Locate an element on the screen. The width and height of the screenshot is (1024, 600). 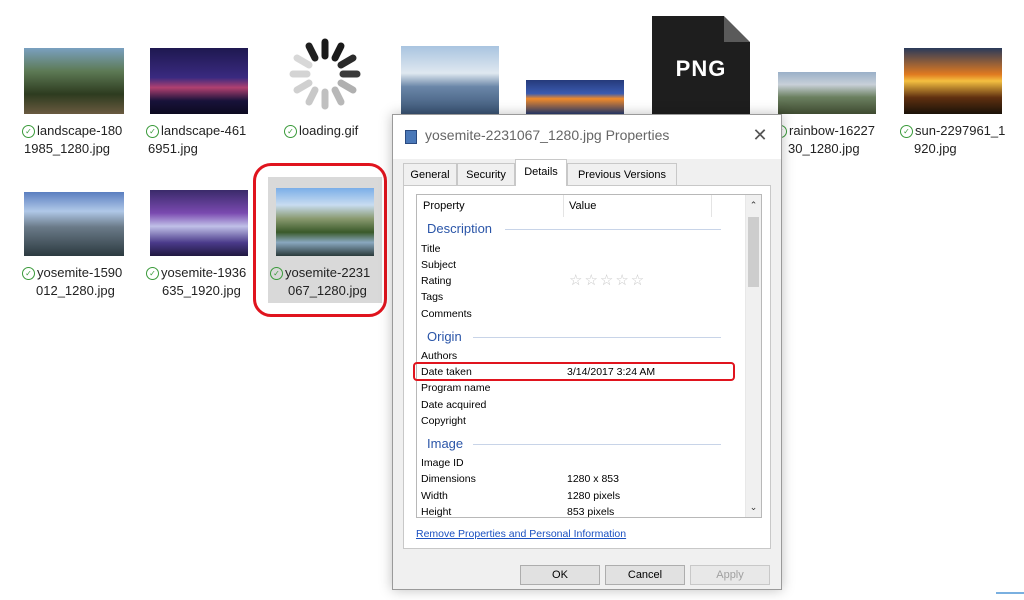
png-label: PNG is located at coordinates (701, 68).